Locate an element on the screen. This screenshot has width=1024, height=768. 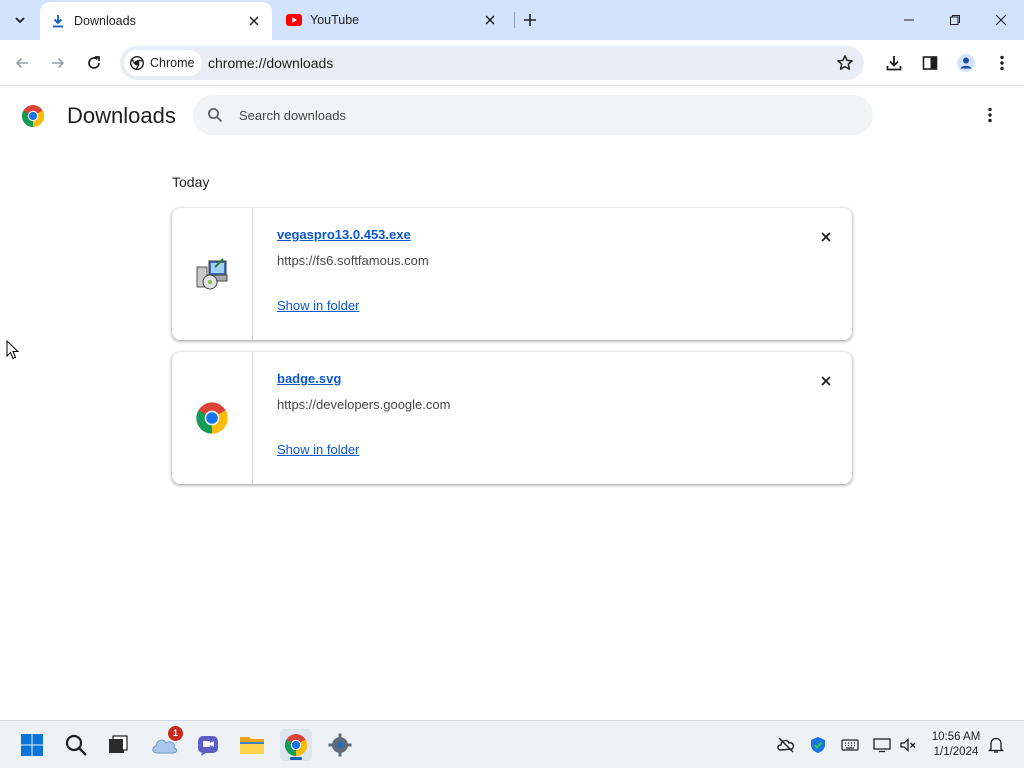
tab-youtube: YouTube is located at coordinates (393, 20).